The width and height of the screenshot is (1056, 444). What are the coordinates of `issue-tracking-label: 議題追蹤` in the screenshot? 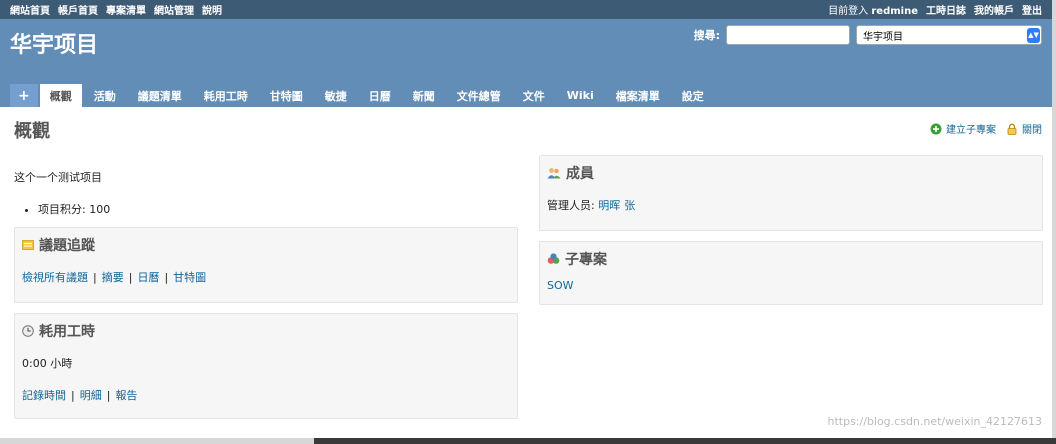 It's located at (67, 246).